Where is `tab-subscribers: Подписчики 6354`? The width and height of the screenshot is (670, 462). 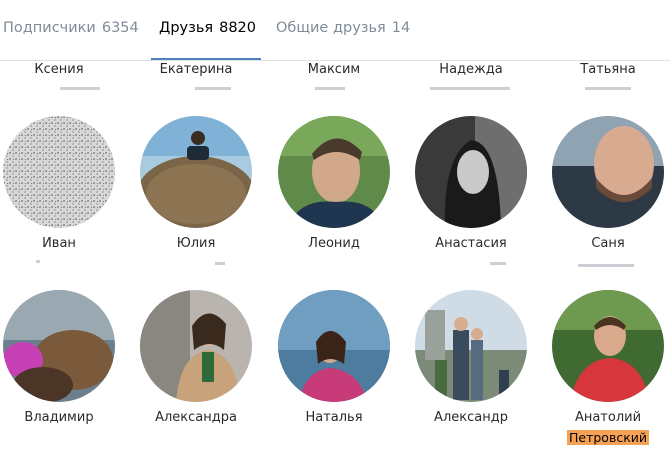
tab-subscribers: Подписчики 6354 is located at coordinates (71, 28).